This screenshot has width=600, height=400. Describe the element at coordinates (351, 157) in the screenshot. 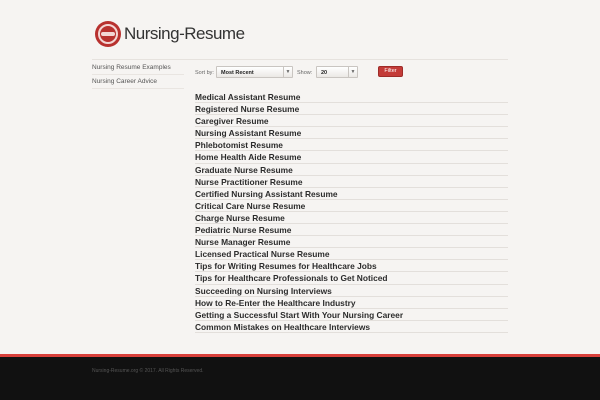

I see `article-link: Home Health Aide Resume` at that location.